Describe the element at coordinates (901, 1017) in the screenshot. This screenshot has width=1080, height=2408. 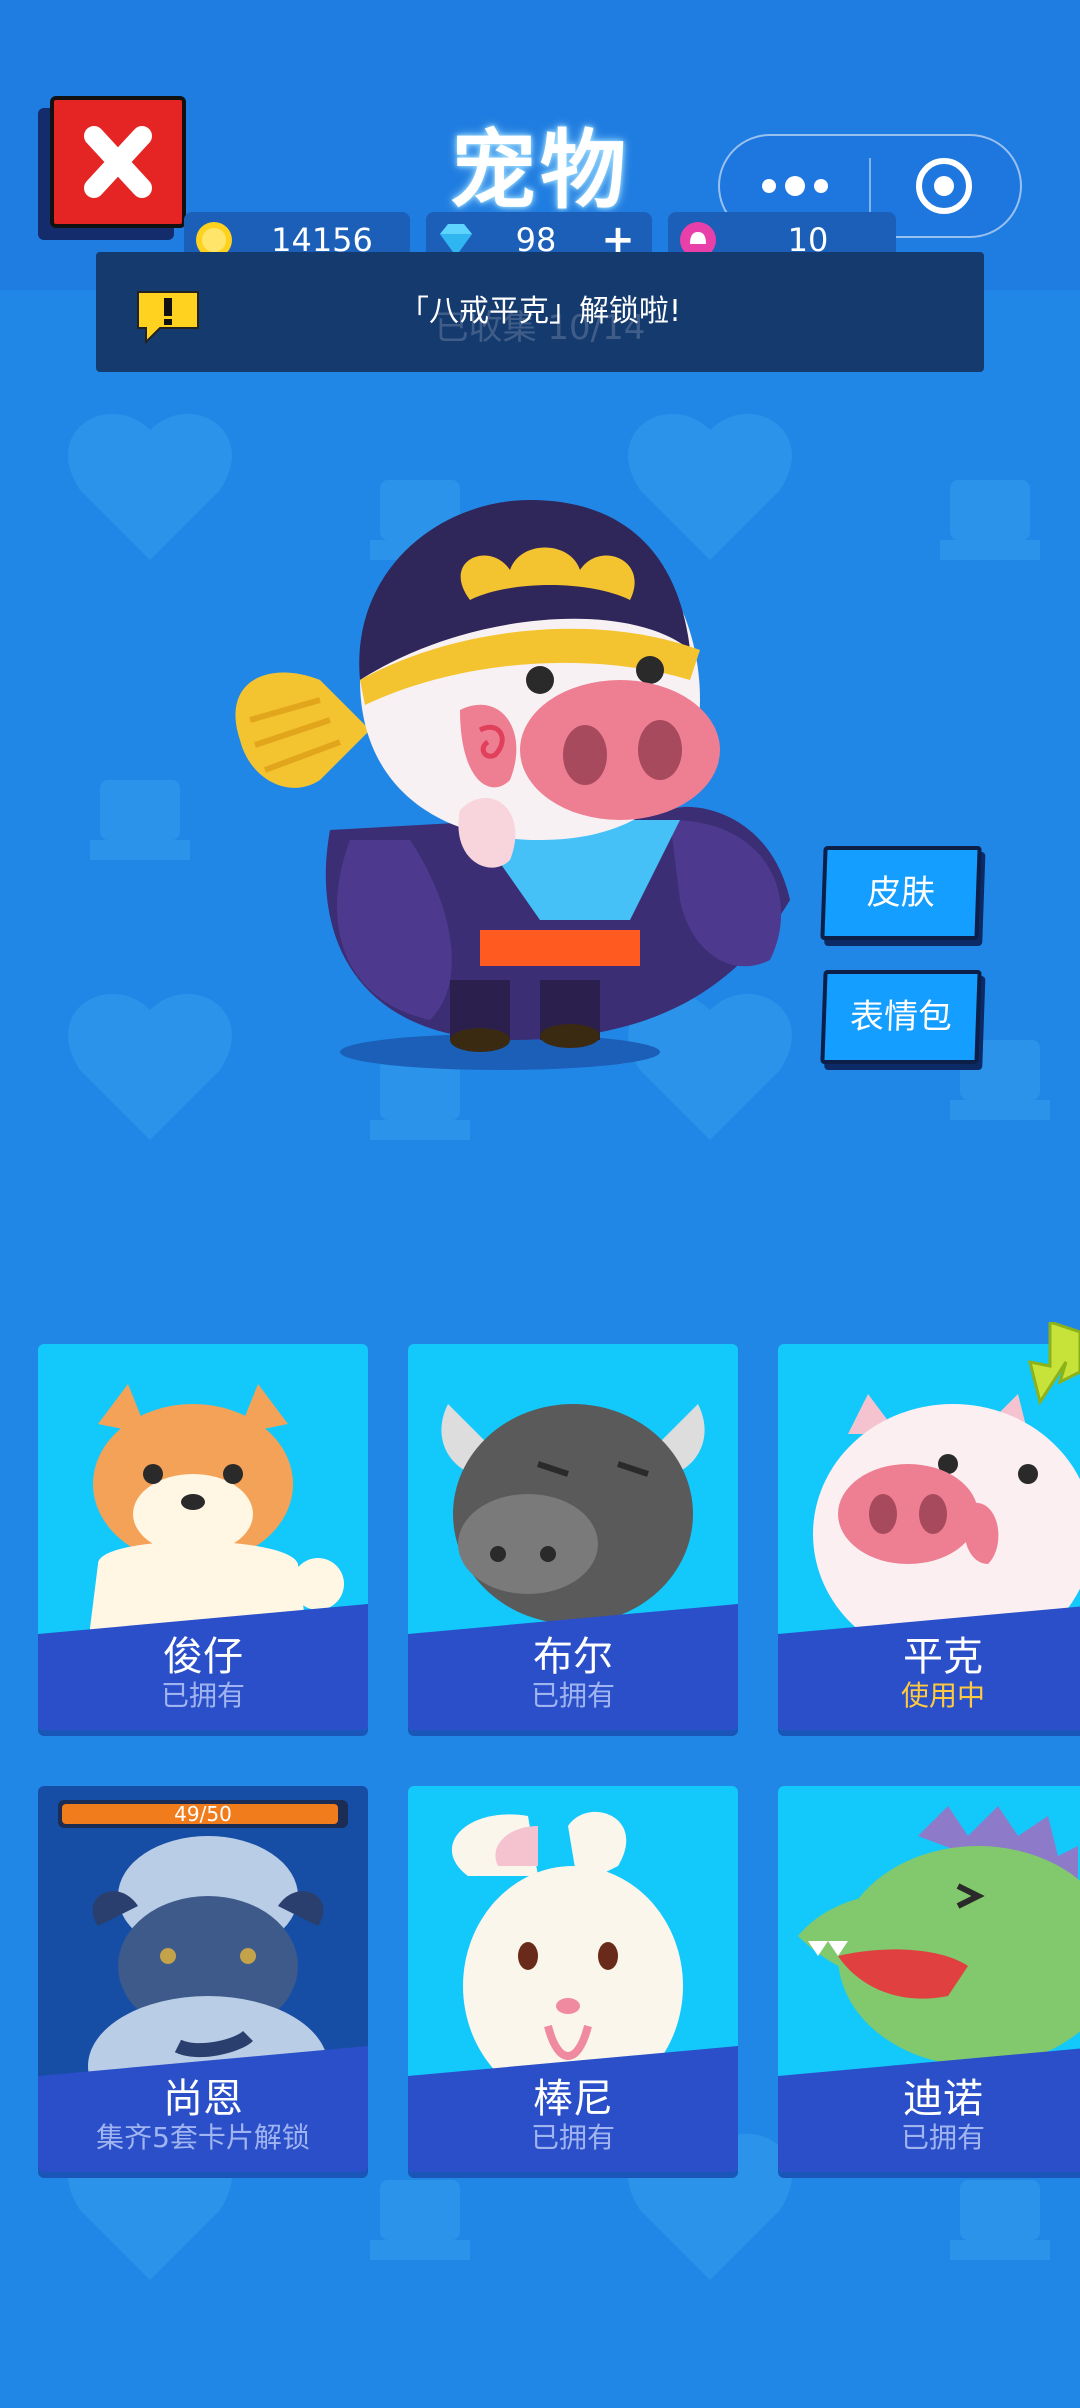
I see `emoji-button: 表情包` at that location.